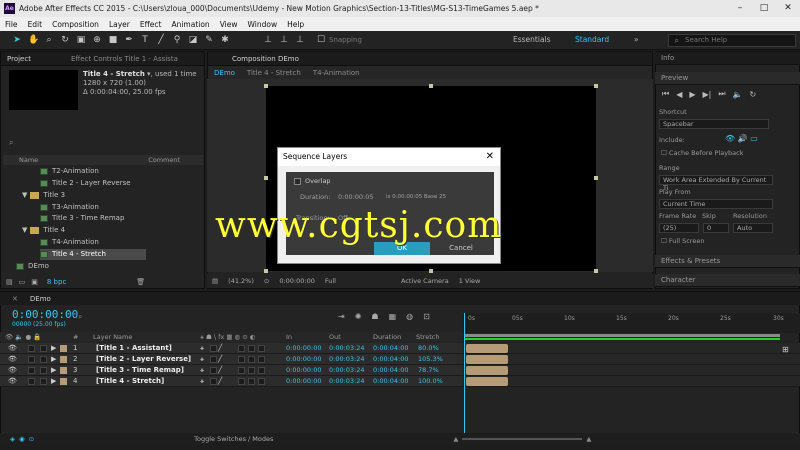  What do you see at coordinates (312, 181) in the screenshot?
I see `overlap-checkbox: Overlap` at bounding box center [312, 181].